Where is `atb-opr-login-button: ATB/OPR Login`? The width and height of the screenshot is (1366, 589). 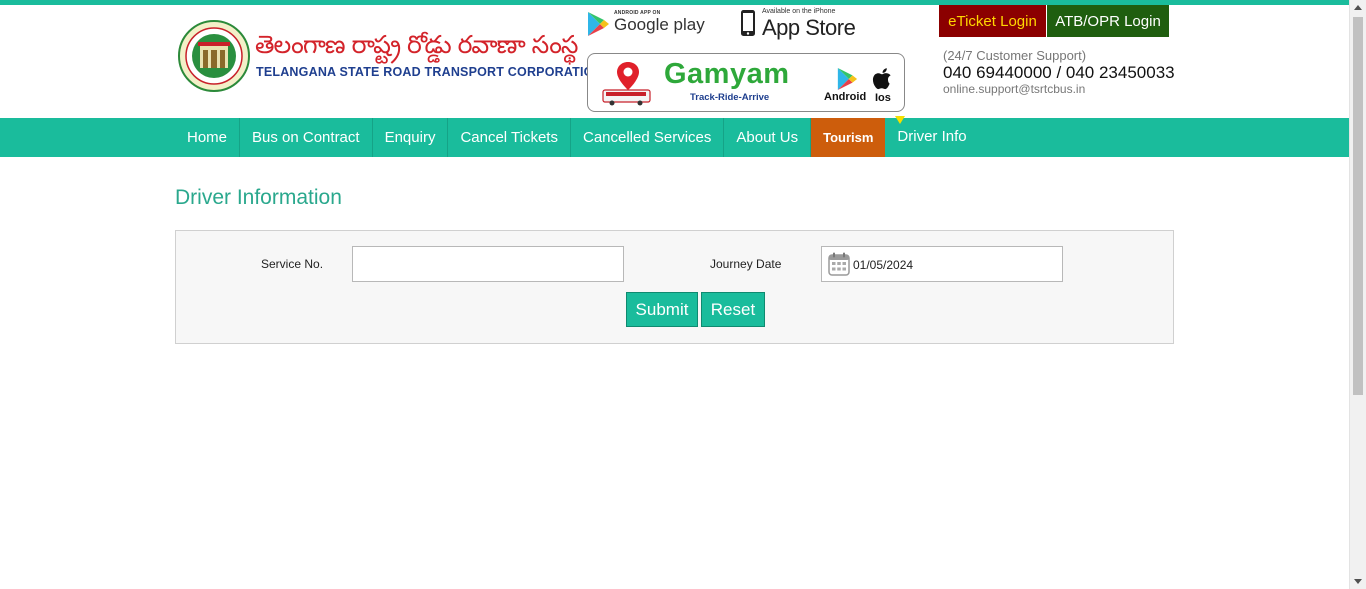
atb-opr-login-button: ATB/OPR Login is located at coordinates (1108, 21).